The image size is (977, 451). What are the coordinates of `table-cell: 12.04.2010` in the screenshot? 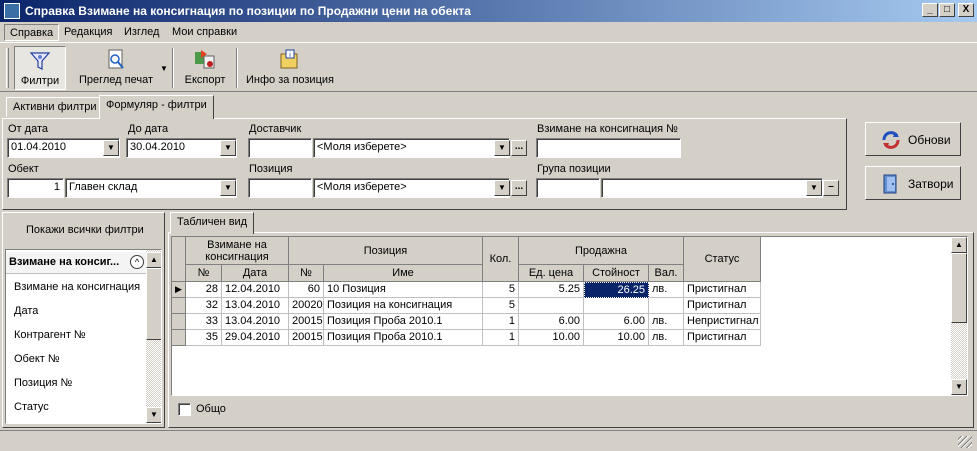 It's located at (255, 290).